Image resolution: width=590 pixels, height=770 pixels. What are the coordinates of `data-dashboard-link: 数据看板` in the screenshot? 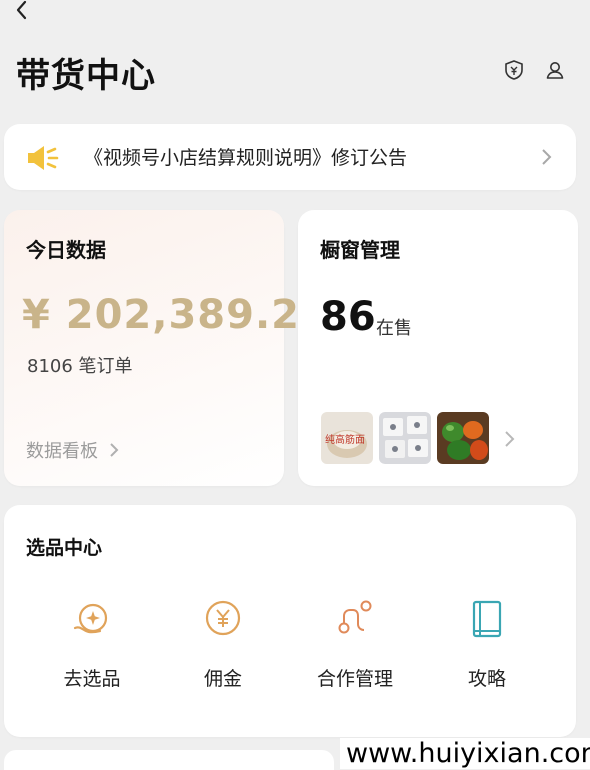 It's located at (73, 450).